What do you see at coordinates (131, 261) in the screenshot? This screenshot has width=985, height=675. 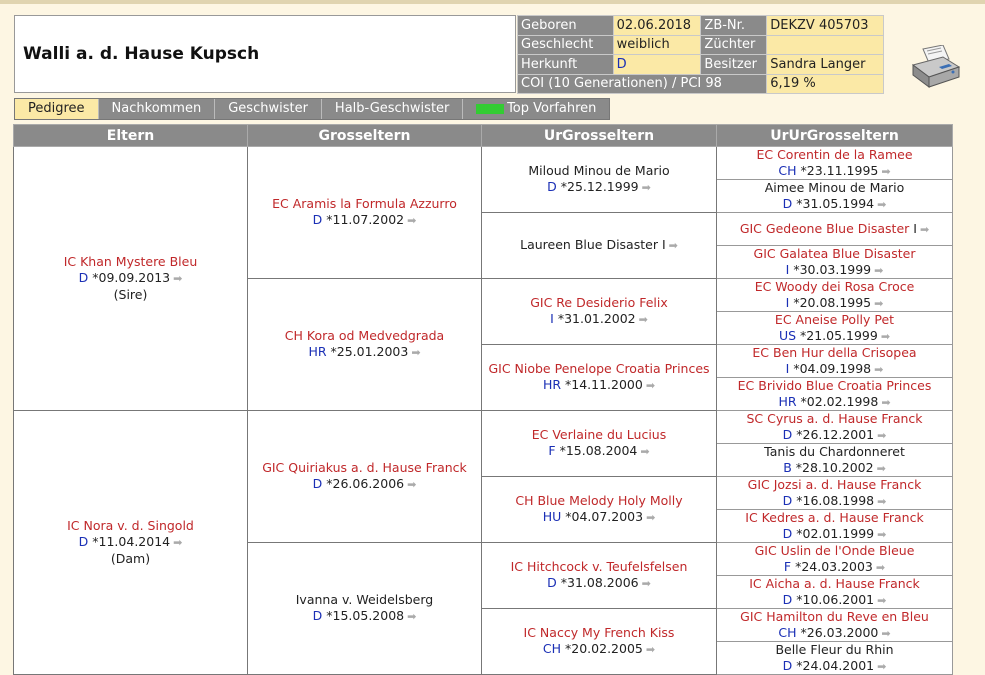 I see `ancestor-name-link: IC Khan Mystere Bleu` at bounding box center [131, 261].